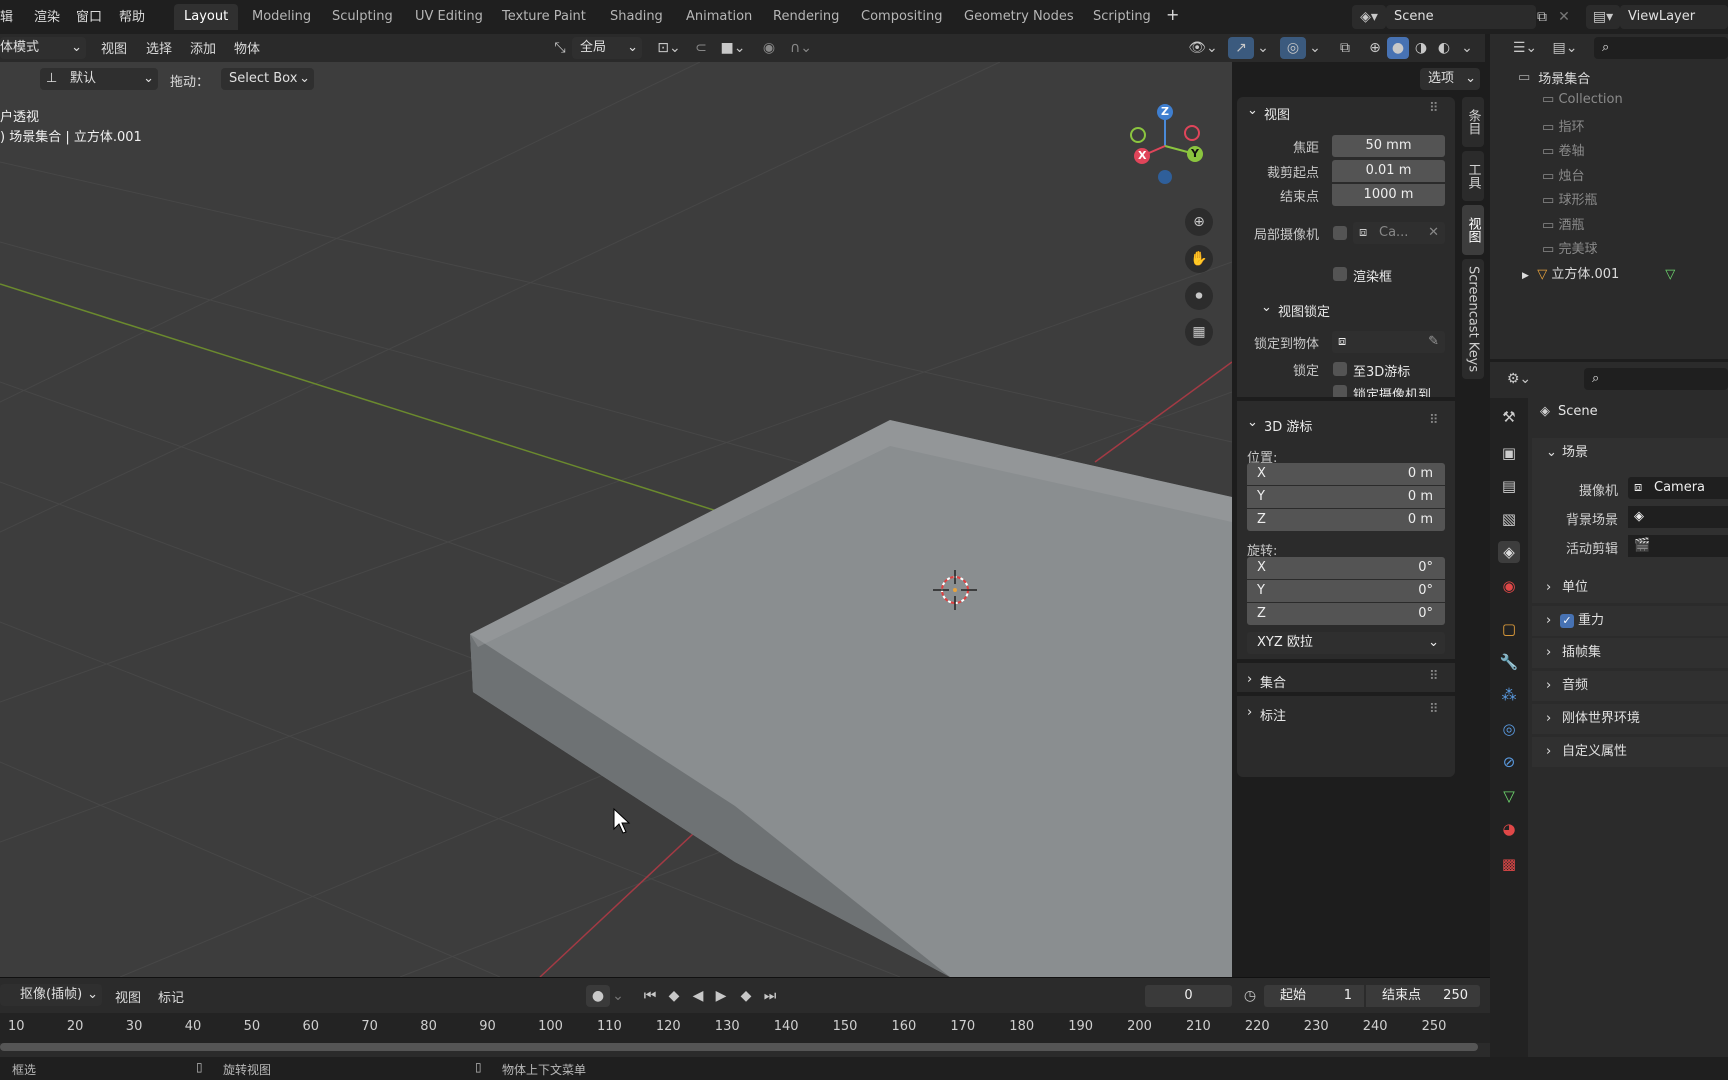 This screenshot has width=1728, height=1080. What do you see at coordinates (1019, 17) in the screenshot?
I see `tab-geometry-nodes: Geometry Nodes` at bounding box center [1019, 17].